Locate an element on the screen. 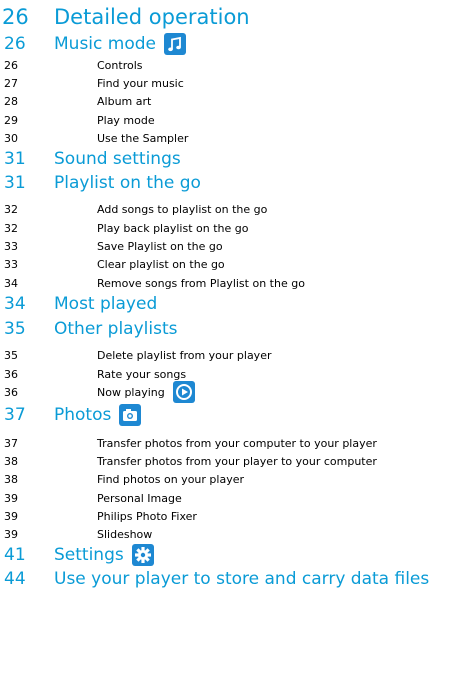 The image size is (467, 692). toc-title: Add songs to playlist on the go is located at coordinates (182, 209).